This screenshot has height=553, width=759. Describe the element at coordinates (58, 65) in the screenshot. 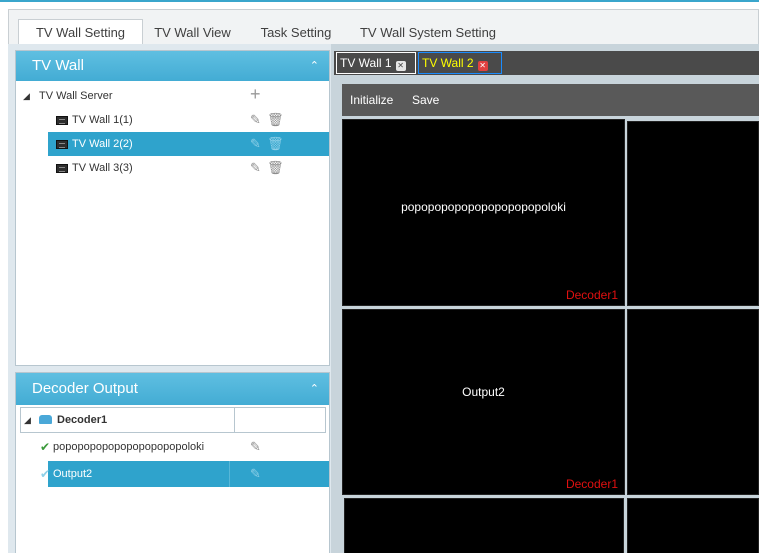

I see `tv-wall-panel-title: TV Wall` at that location.